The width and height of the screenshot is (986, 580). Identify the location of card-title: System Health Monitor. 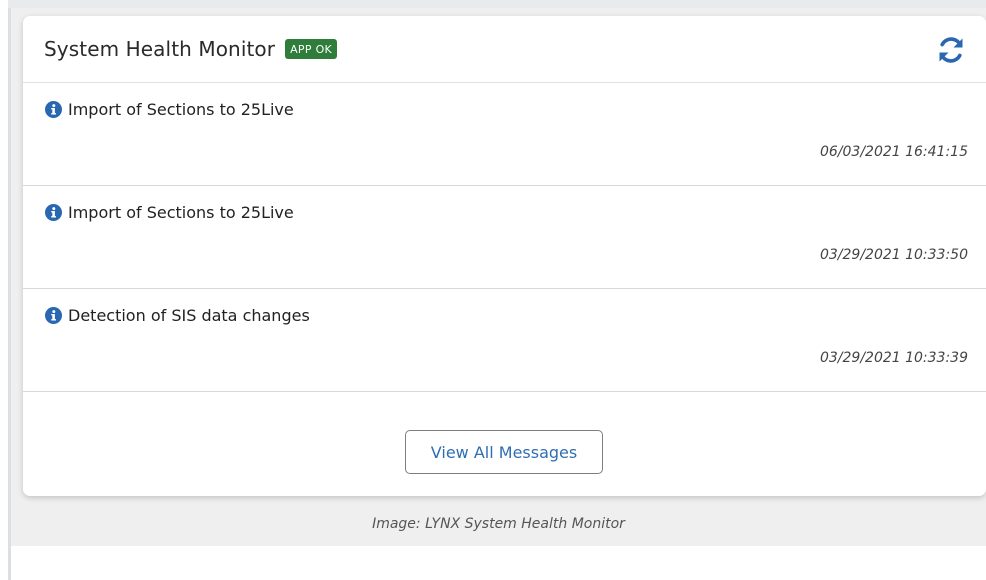
(160, 49).